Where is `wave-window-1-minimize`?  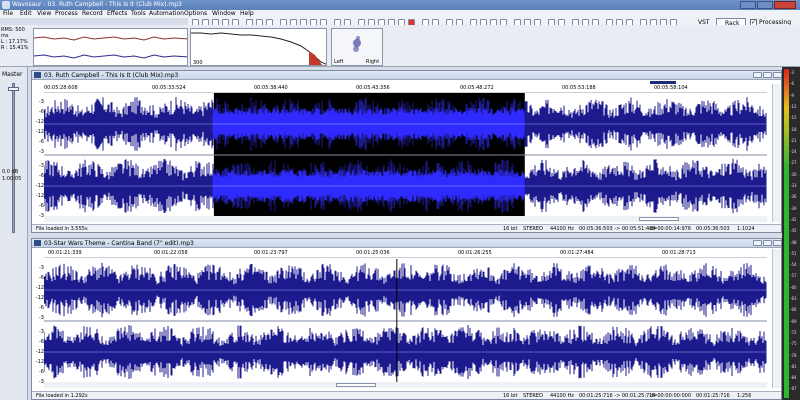 wave-window-1-minimize is located at coordinates (757, 75).